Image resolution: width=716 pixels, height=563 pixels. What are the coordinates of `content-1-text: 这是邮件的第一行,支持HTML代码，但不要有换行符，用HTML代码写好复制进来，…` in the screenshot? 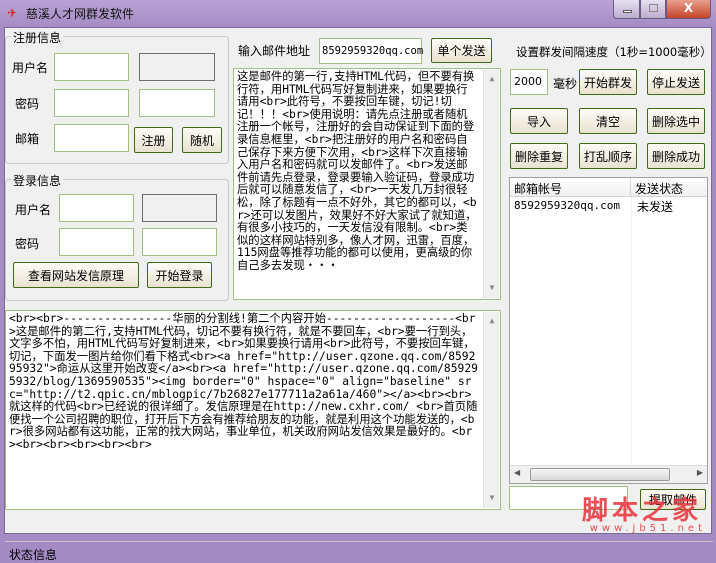 It's located at (357, 171).